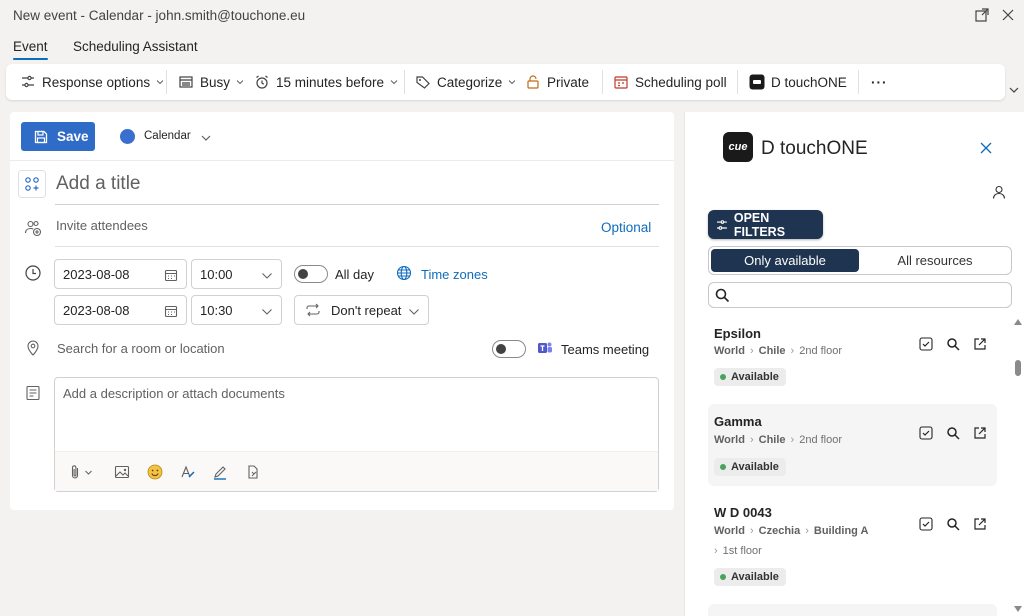 This screenshot has height=616, width=1024. What do you see at coordinates (533, 82) in the screenshot?
I see `lock-icon` at bounding box center [533, 82].